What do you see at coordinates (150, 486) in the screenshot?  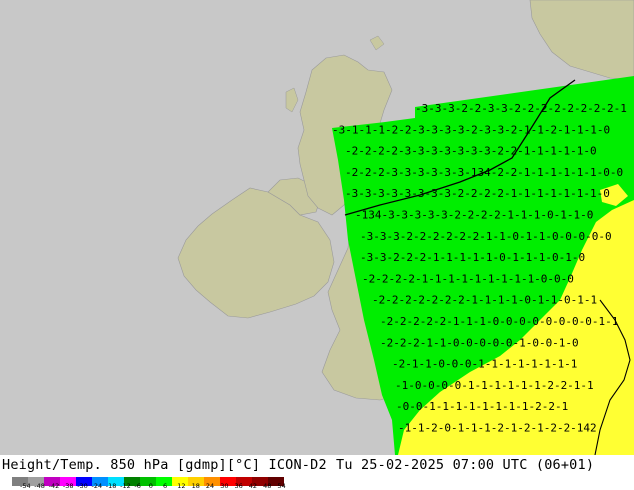 I see `color-scale-label: 0` at bounding box center [150, 486].